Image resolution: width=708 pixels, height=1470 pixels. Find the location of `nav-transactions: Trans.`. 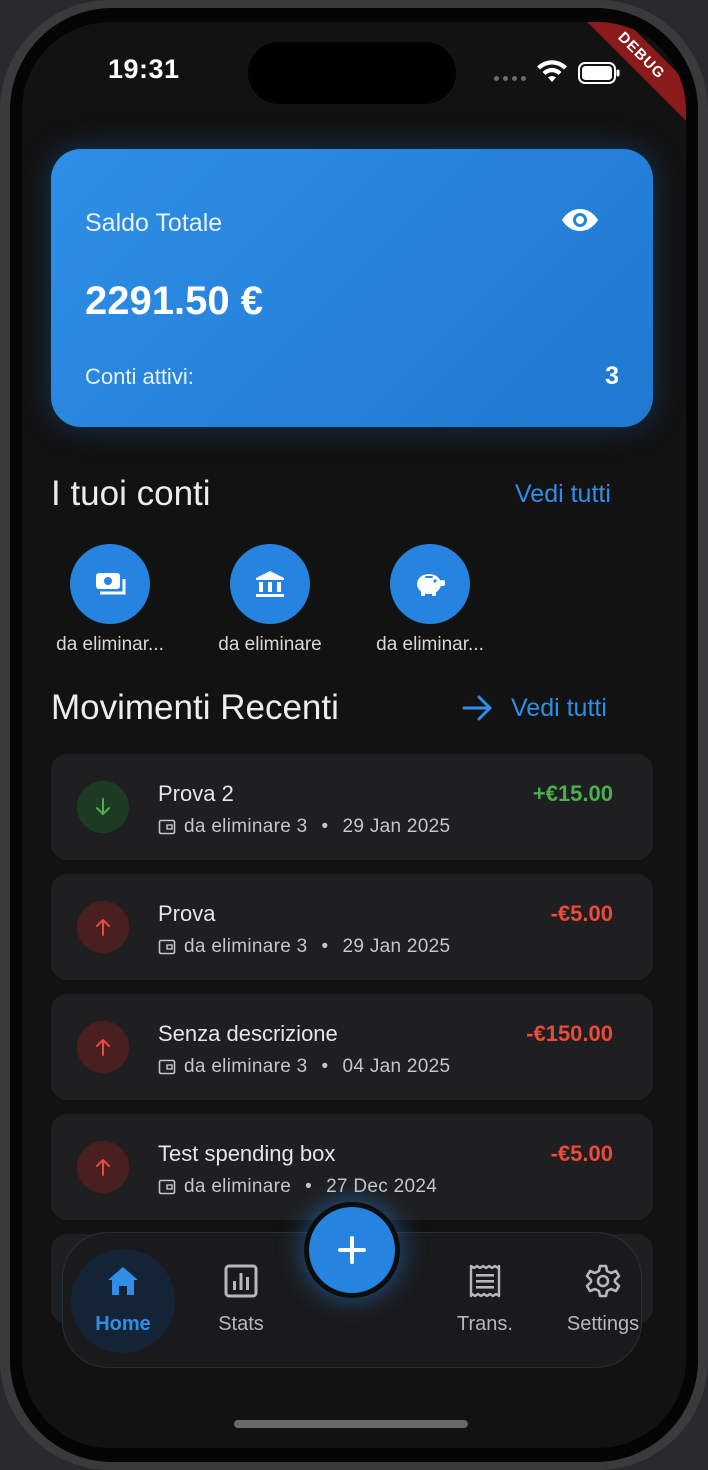

nav-transactions: Trans. is located at coordinates (485, 1301).